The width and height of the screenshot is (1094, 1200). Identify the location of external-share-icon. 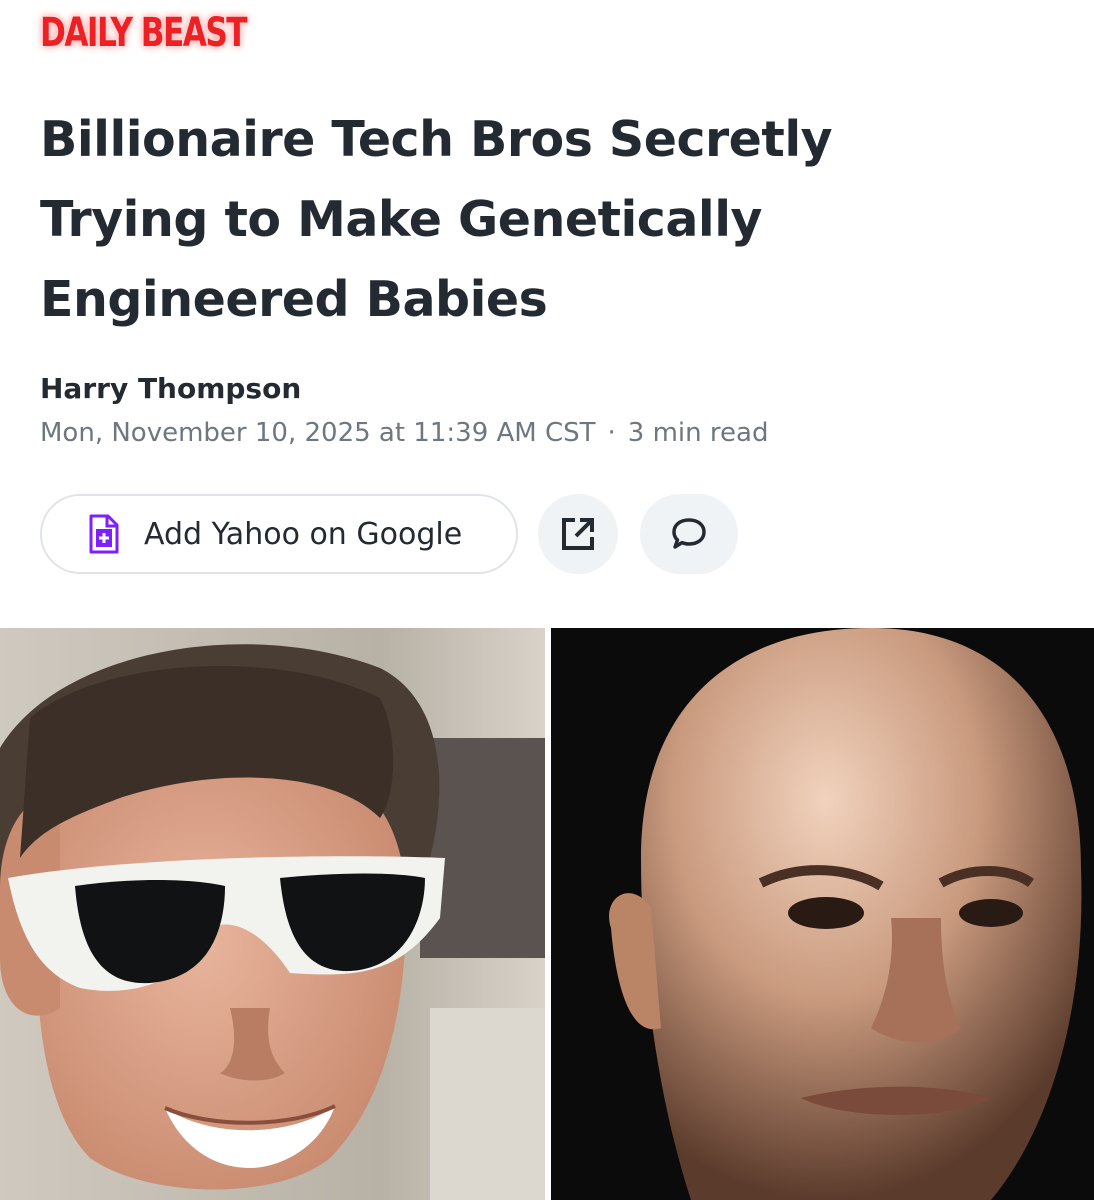
(578, 534).